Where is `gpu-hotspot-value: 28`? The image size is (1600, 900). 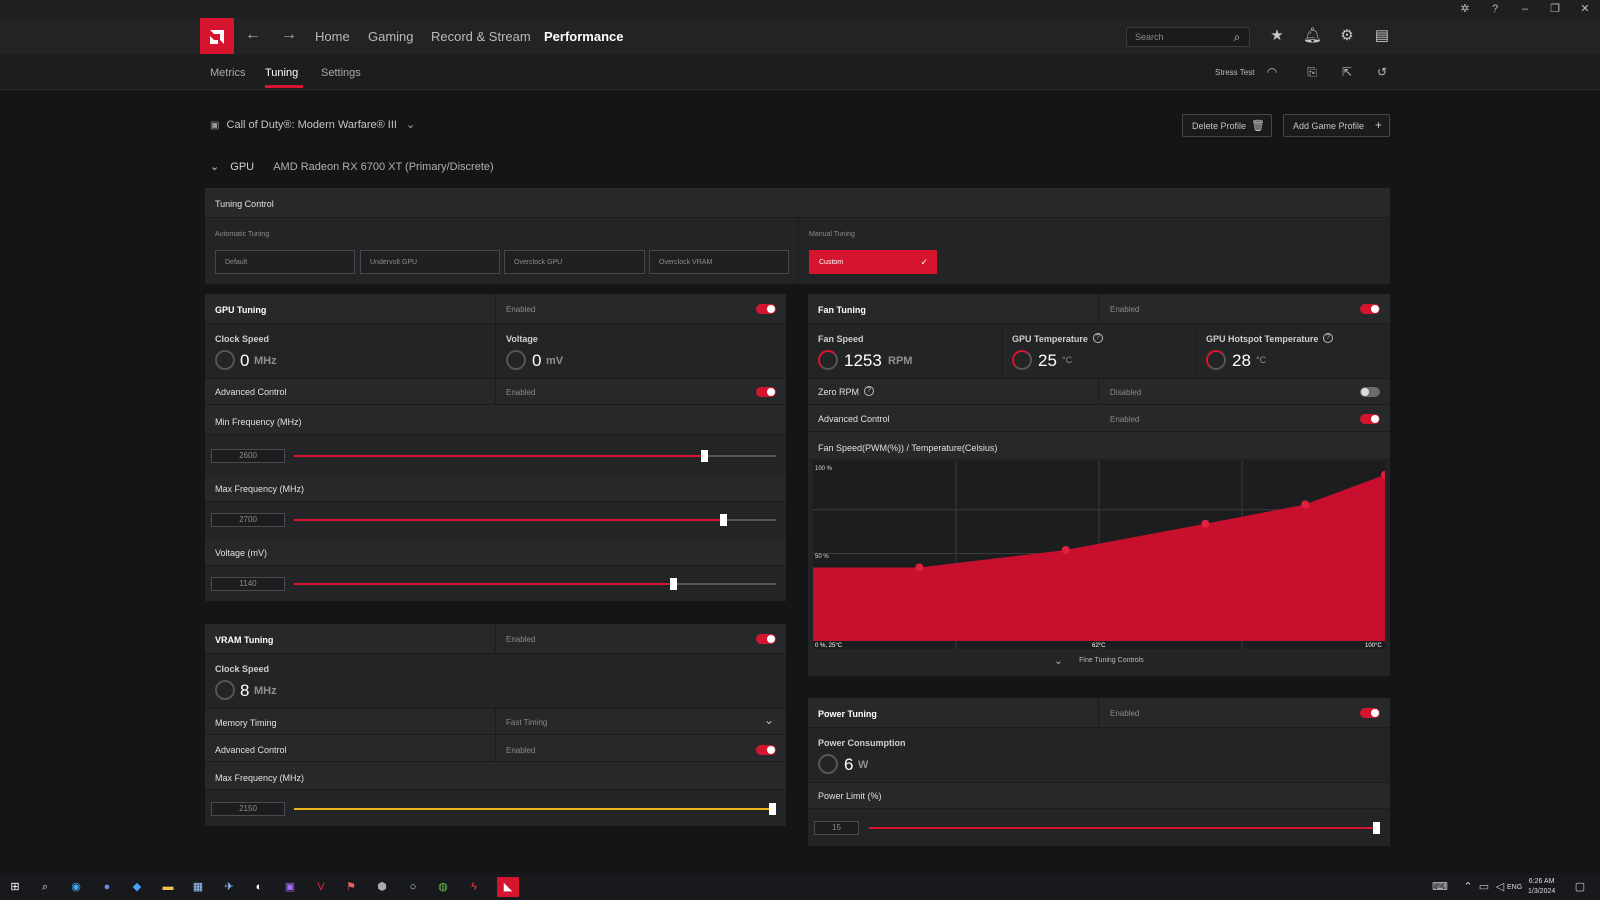
gpu-hotspot-value: 28 is located at coordinates (1241, 360).